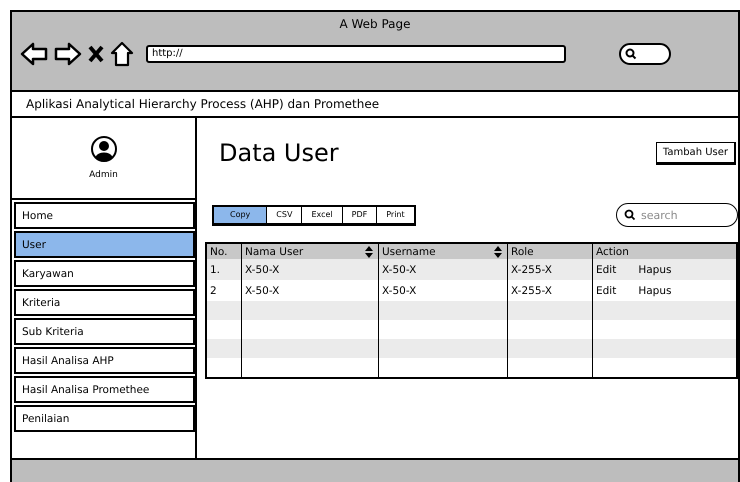  What do you see at coordinates (103, 149) in the screenshot?
I see `avatar-icon` at bounding box center [103, 149].